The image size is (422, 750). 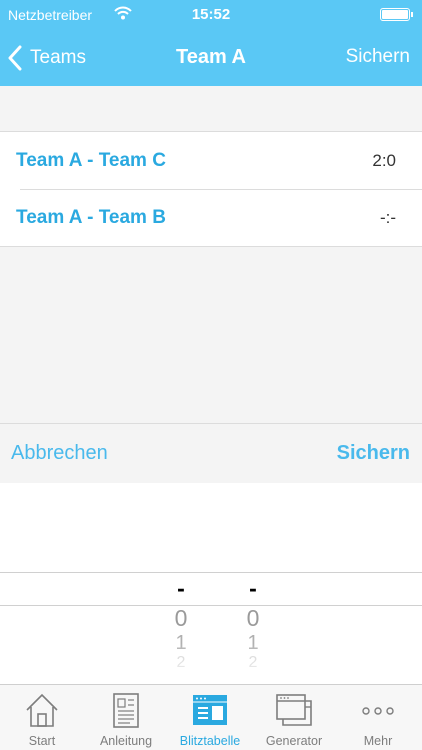 I want to click on tab-label: Start, so click(x=42, y=741).